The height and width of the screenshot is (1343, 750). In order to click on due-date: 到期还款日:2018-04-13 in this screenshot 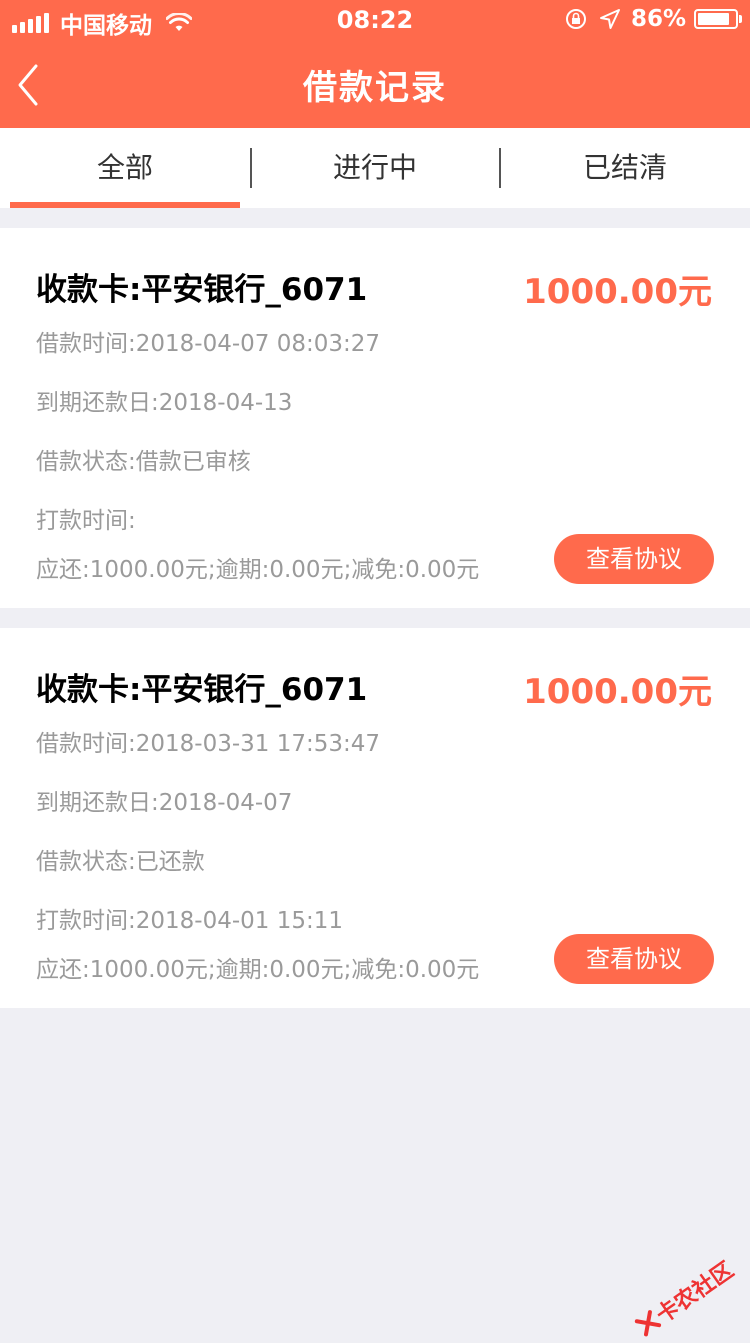, I will do `click(164, 403)`.